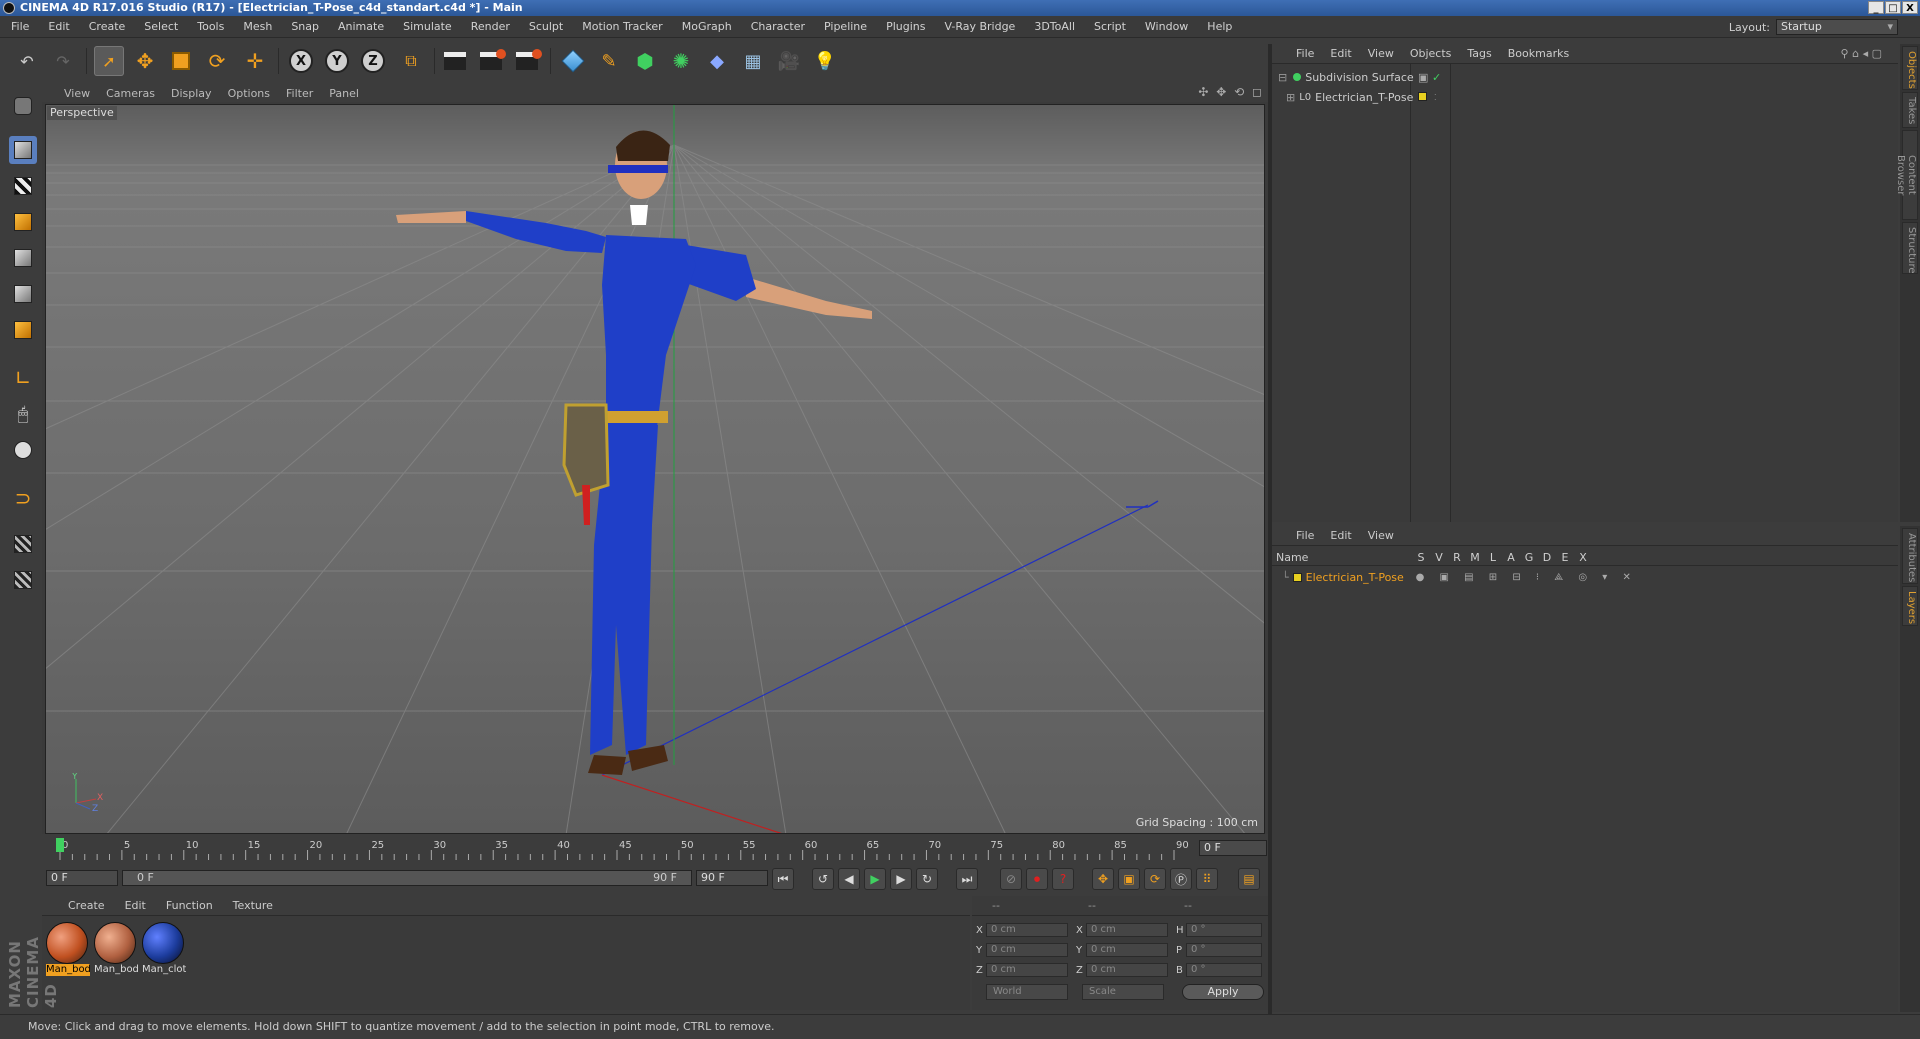 Image resolution: width=1920 pixels, height=1039 pixels. What do you see at coordinates (1381, 53) in the screenshot?
I see `objmgr-menu-view: View` at bounding box center [1381, 53].